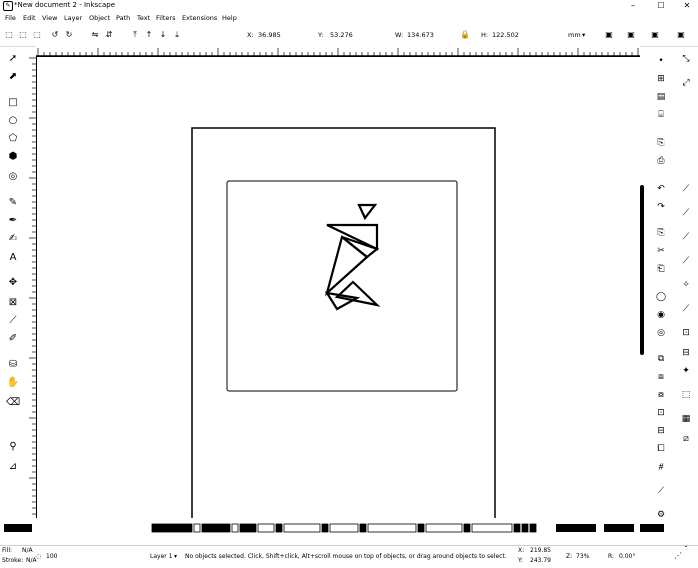 This screenshot has height=568, width=698. What do you see at coordinates (505, 35) in the screenshot?
I see `h-input: 122.502` at bounding box center [505, 35].